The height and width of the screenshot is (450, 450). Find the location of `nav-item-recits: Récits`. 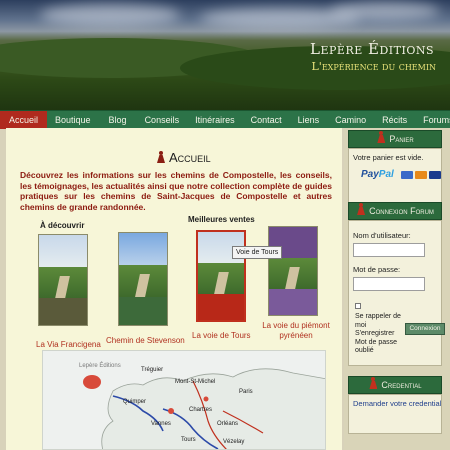

nav-item-recits: Récits is located at coordinates (394, 120).